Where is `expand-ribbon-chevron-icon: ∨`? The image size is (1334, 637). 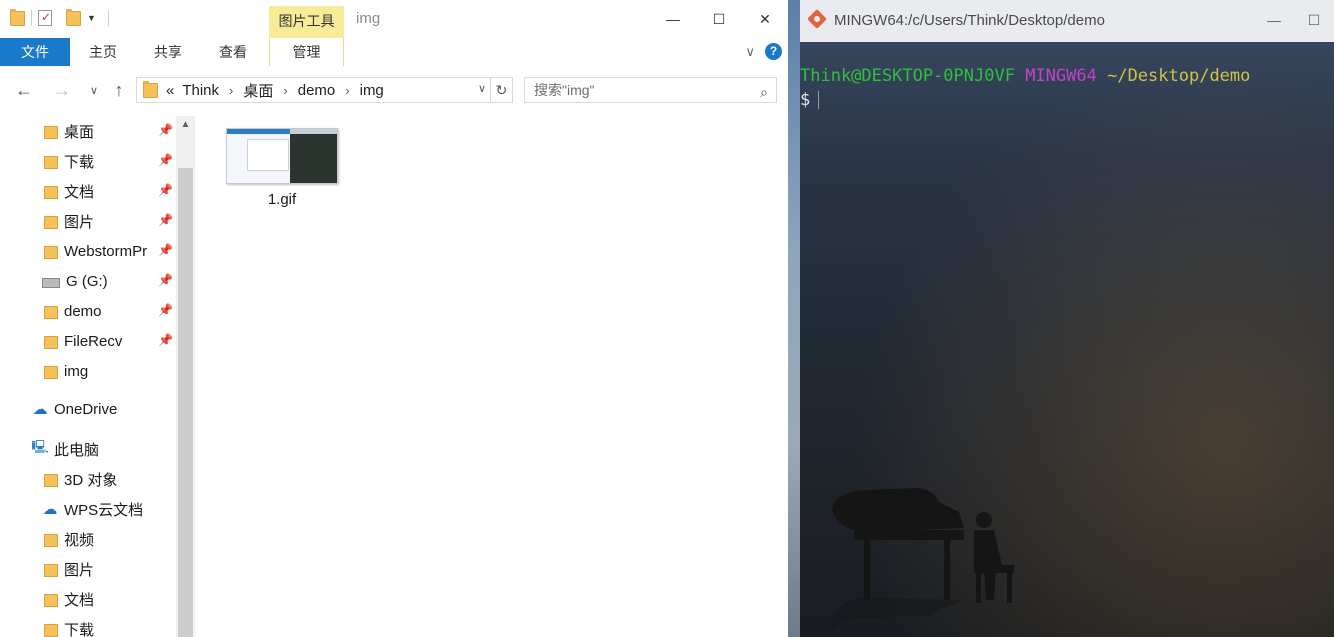
expand-ribbon-chevron-icon: ∨ is located at coordinates (750, 52).